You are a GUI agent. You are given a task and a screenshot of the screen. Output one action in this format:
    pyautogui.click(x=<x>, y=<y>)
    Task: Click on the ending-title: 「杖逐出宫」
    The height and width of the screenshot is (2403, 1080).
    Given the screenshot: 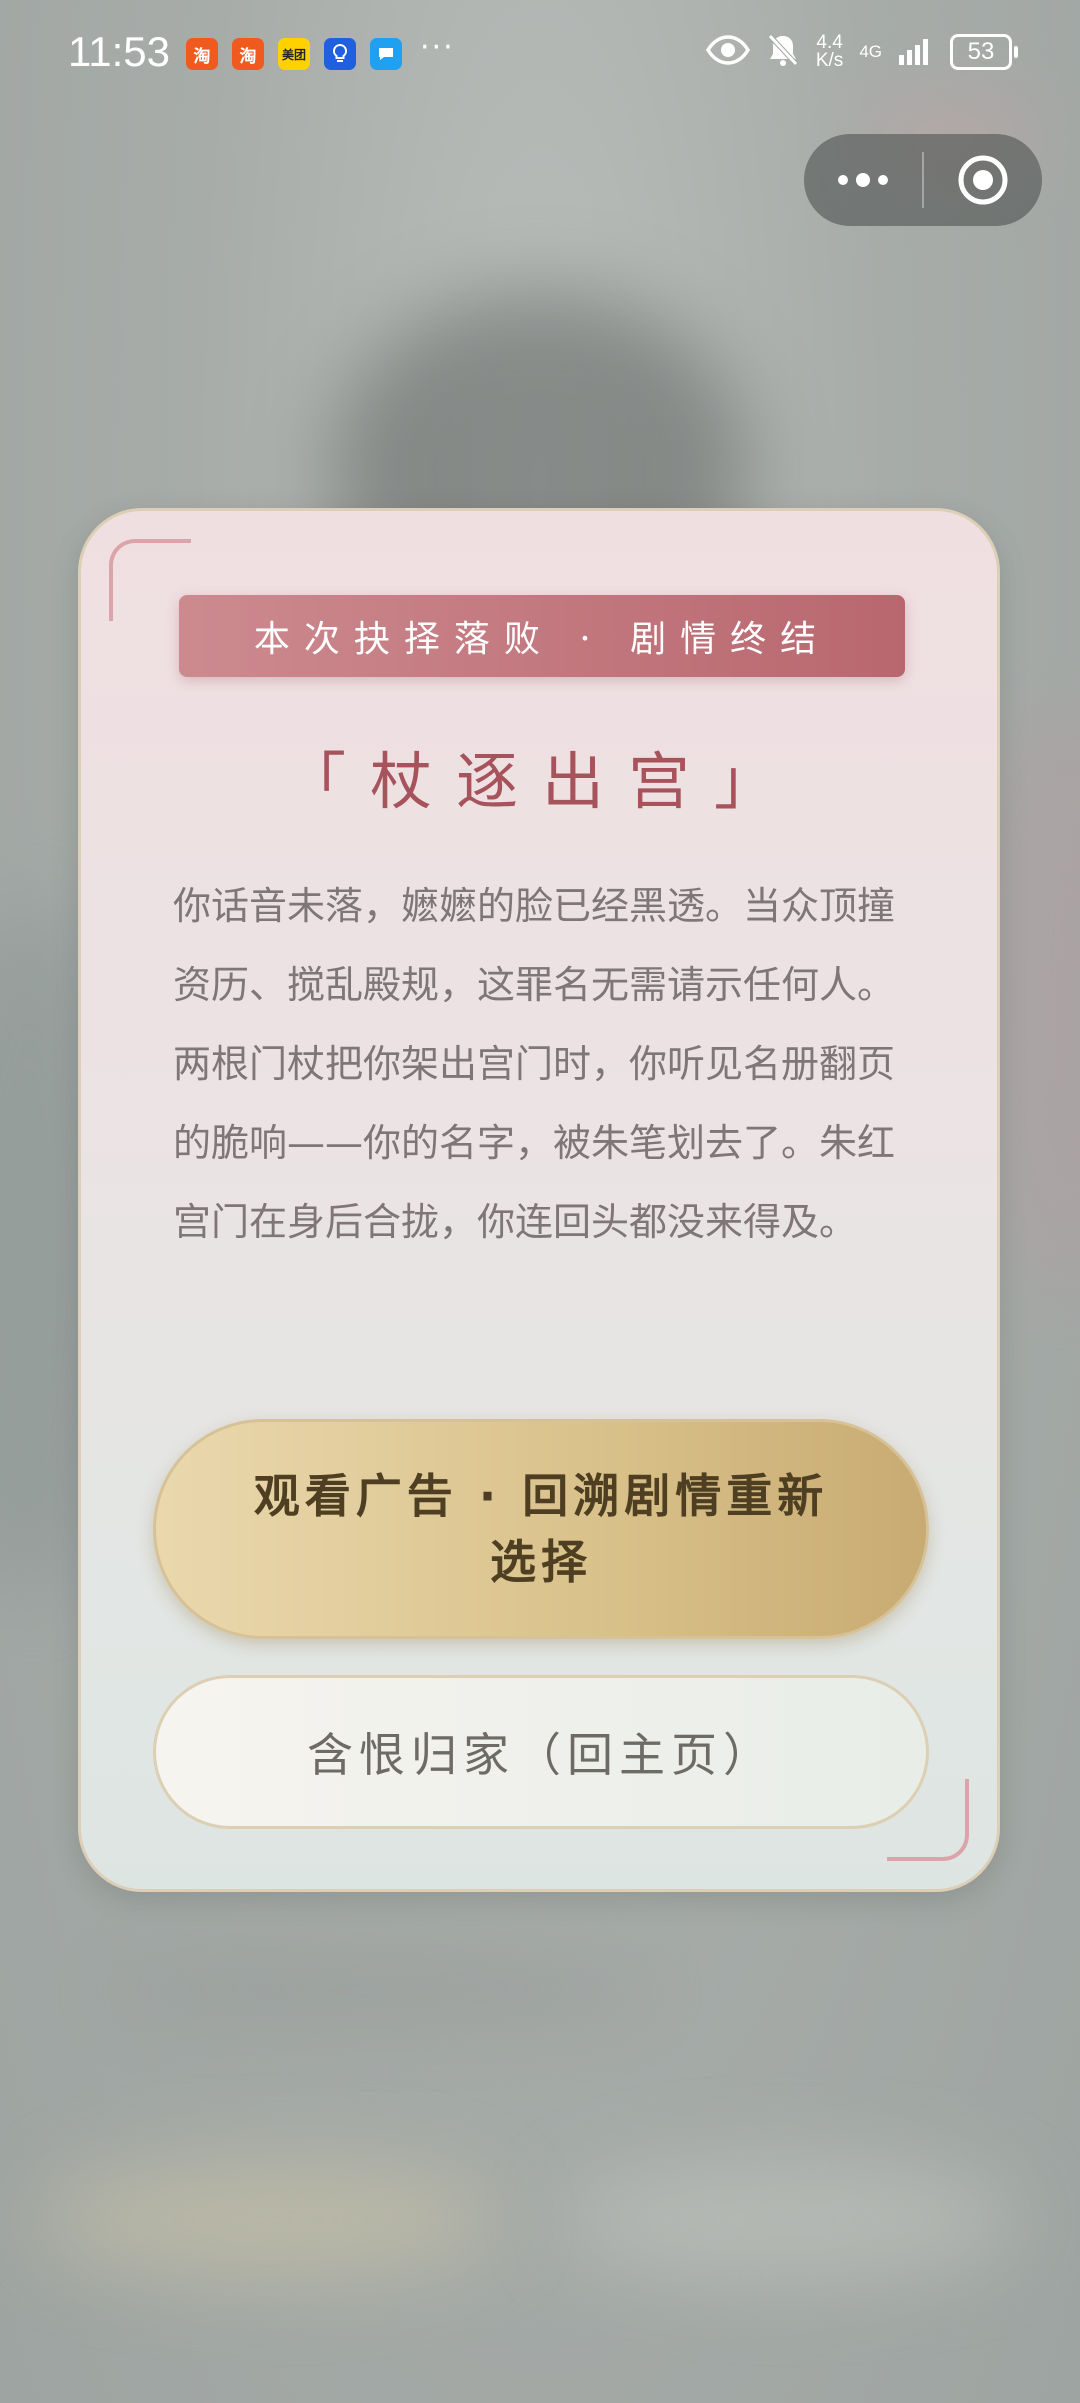 What is the action you would take?
    pyautogui.click(x=541, y=781)
    